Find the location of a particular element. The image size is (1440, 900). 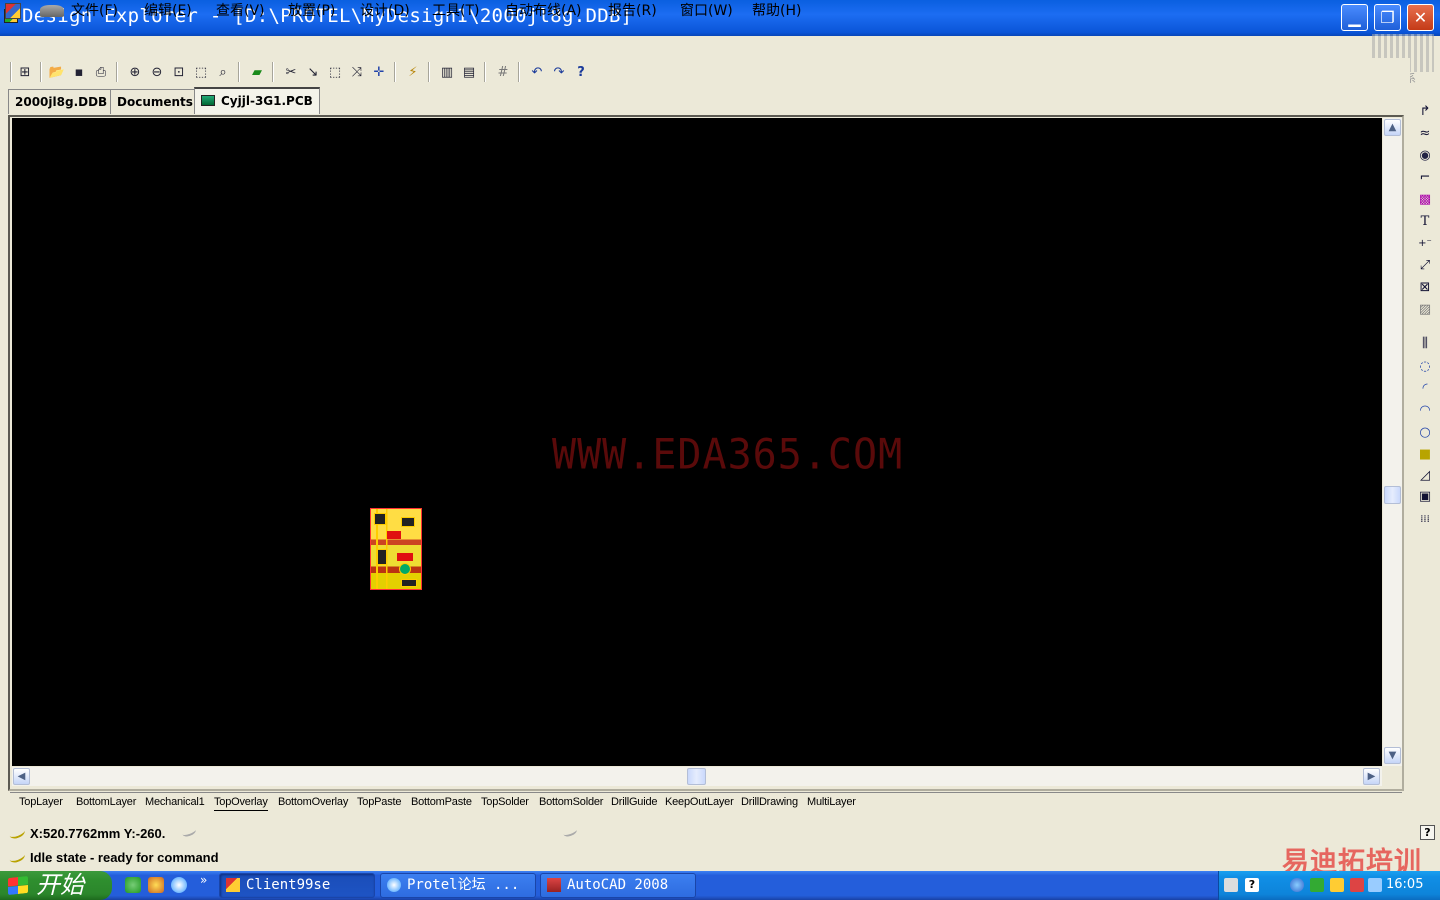

network-status-icon is located at coordinates (1297, 885).